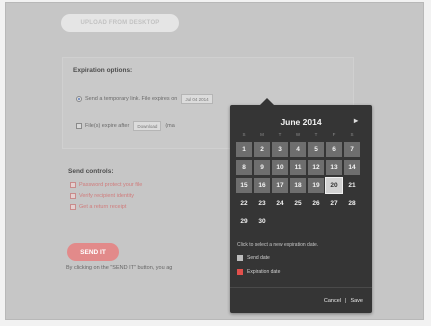 Image resolution: width=431 pixels, height=326 pixels. Describe the element at coordinates (280, 203) in the screenshot. I see `calendar-day: 24` at that location.